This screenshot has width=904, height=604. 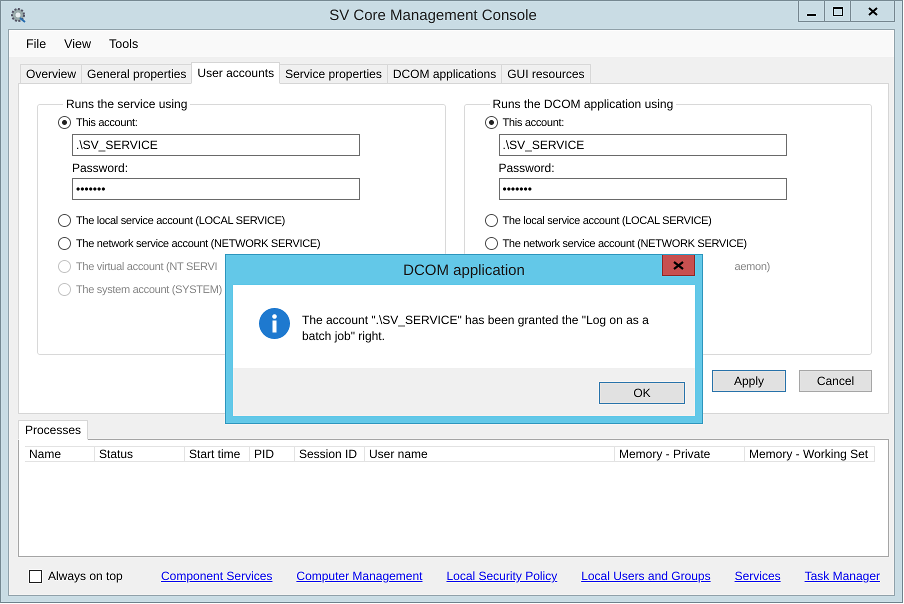 I want to click on radio-label: The system account (SYSTEM), so click(x=149, y=290).